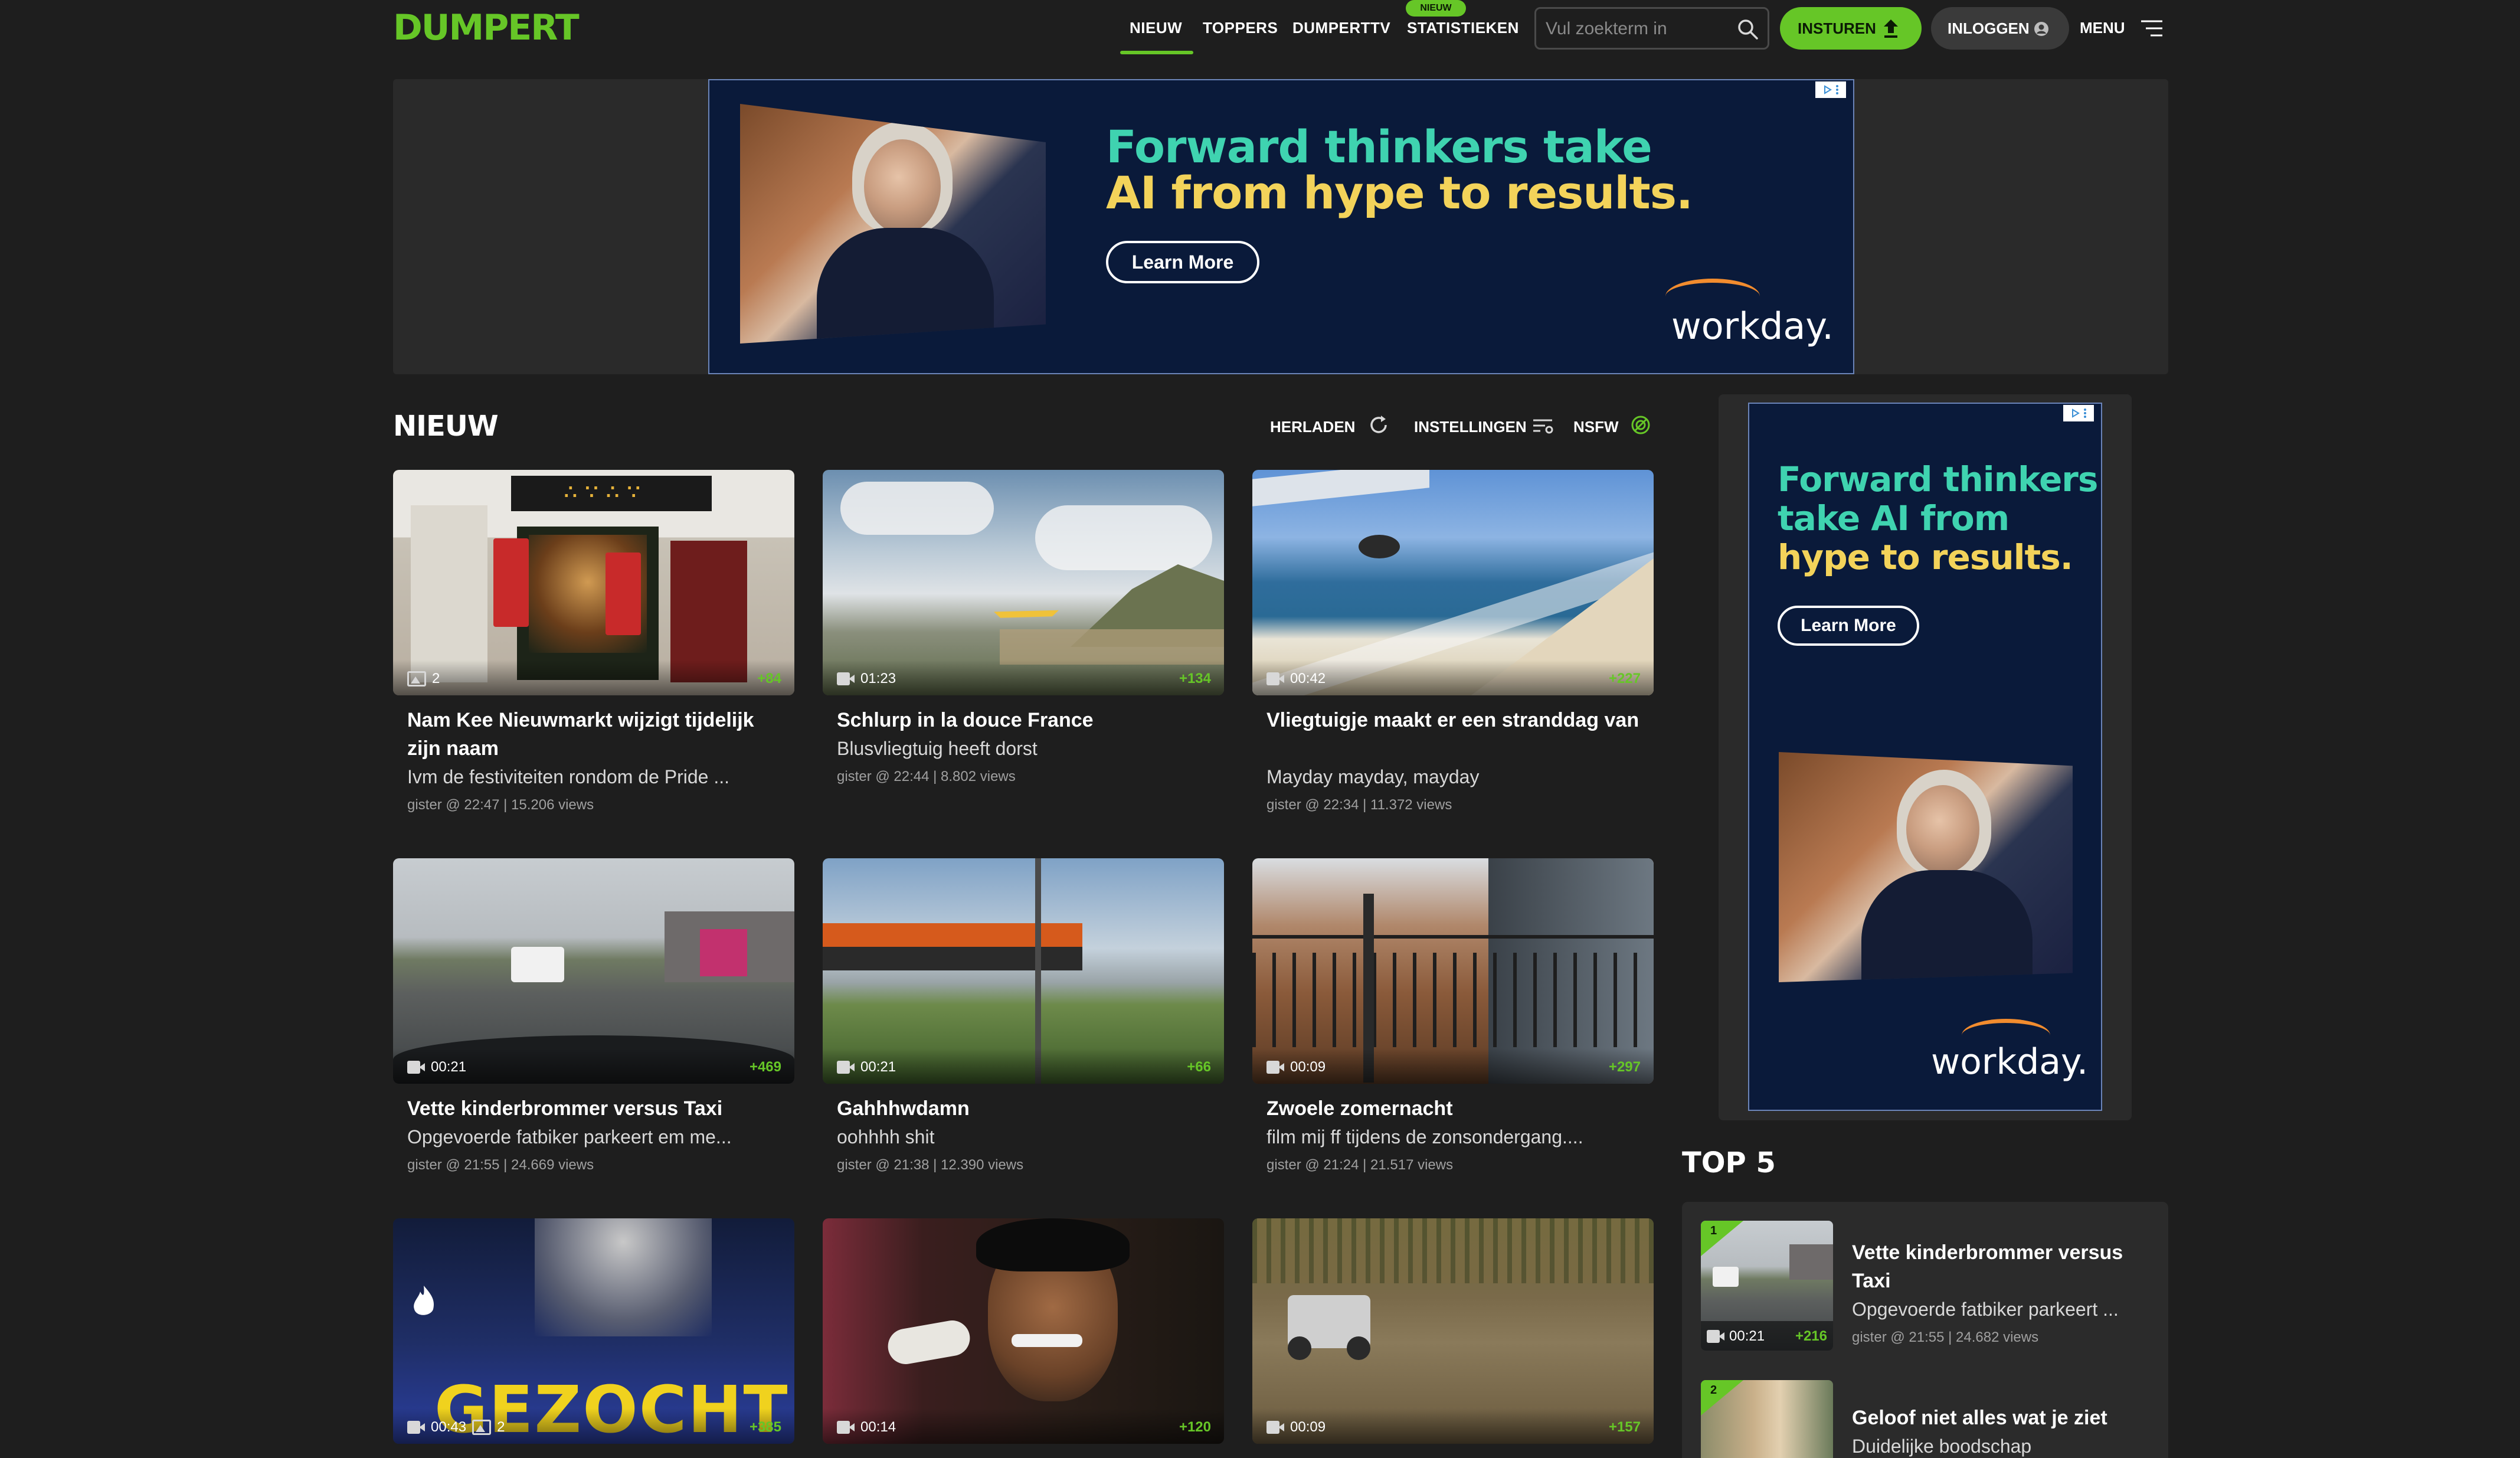 The height and width of the screenshot is (1458, 2520). I want to click on search-box, so click(1651, 28).